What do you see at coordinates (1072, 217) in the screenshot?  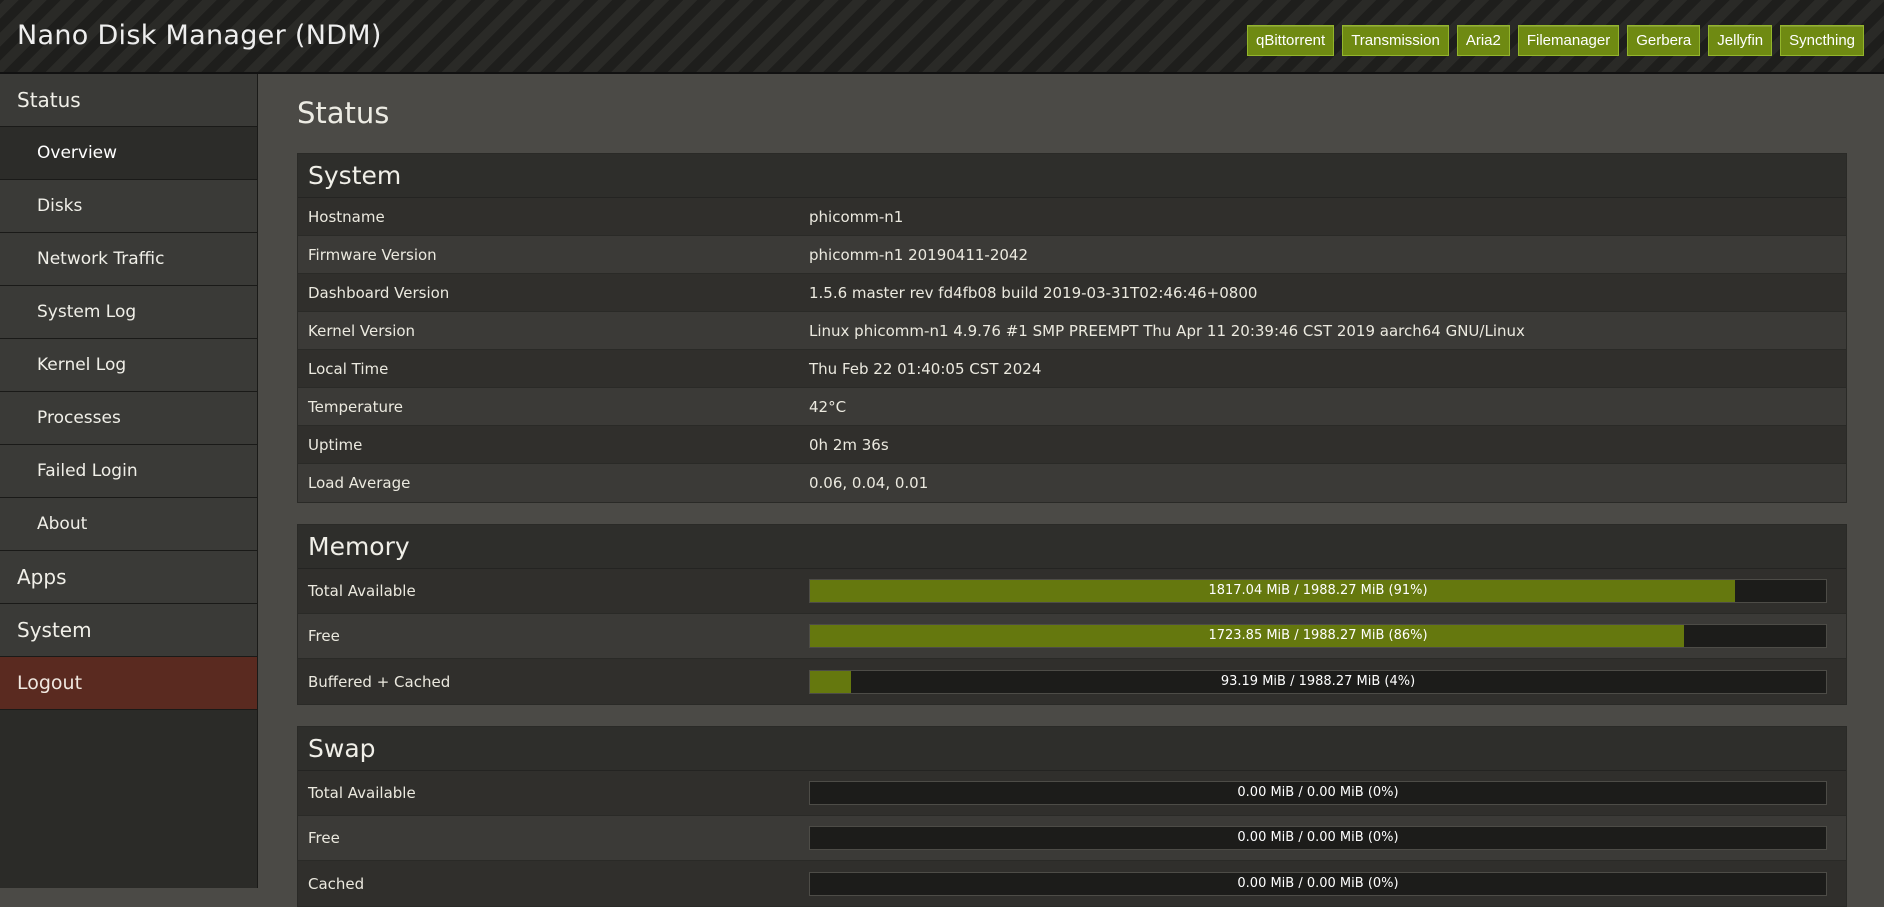 I see `table-row: Hostname phicomm-n1` at bounding box center [1072, 217].